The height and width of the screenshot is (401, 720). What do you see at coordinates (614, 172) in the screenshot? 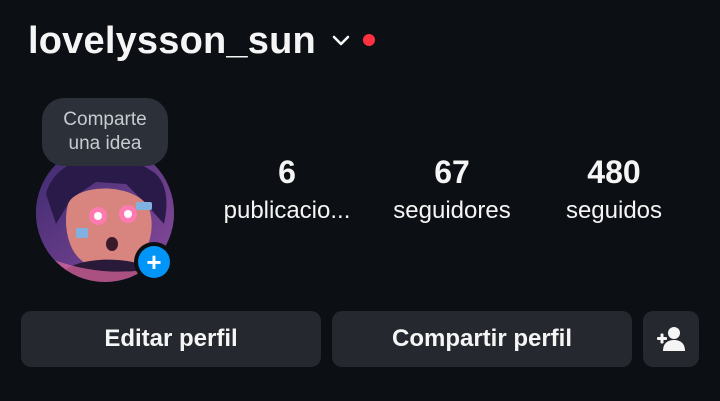
I see `following-count: 480` at bounding box center [614, 172].